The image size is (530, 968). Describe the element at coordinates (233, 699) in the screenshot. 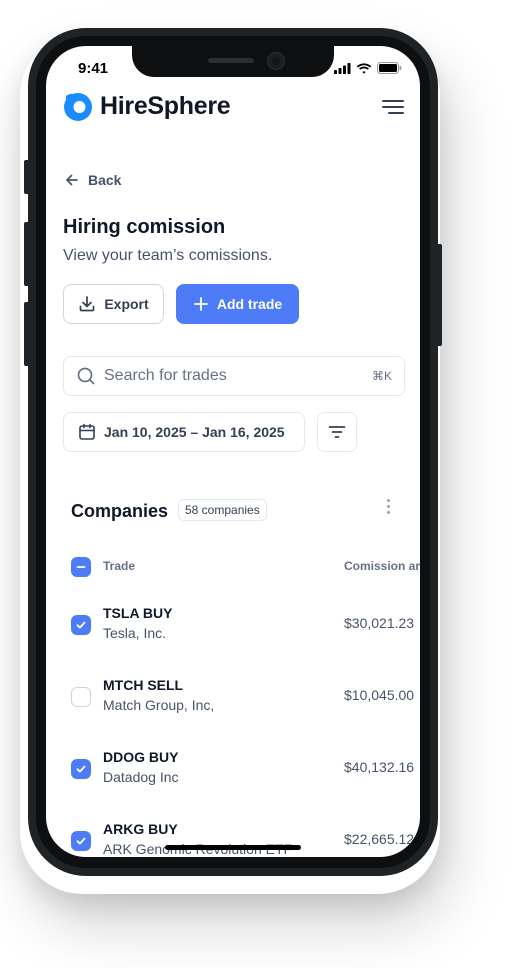

I see `table-row: MTCH SELL Match Group, Inc, $10,045.00` at that location.